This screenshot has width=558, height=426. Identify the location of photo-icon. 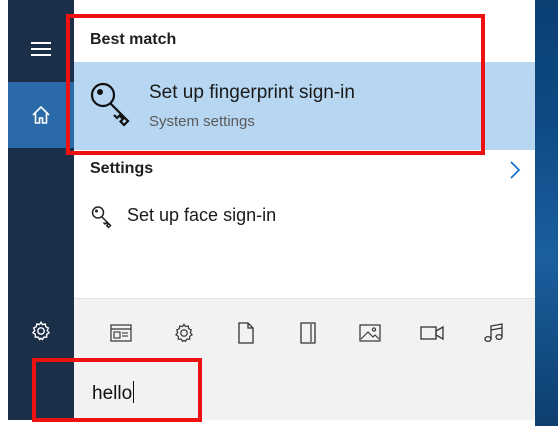
(370, 333).